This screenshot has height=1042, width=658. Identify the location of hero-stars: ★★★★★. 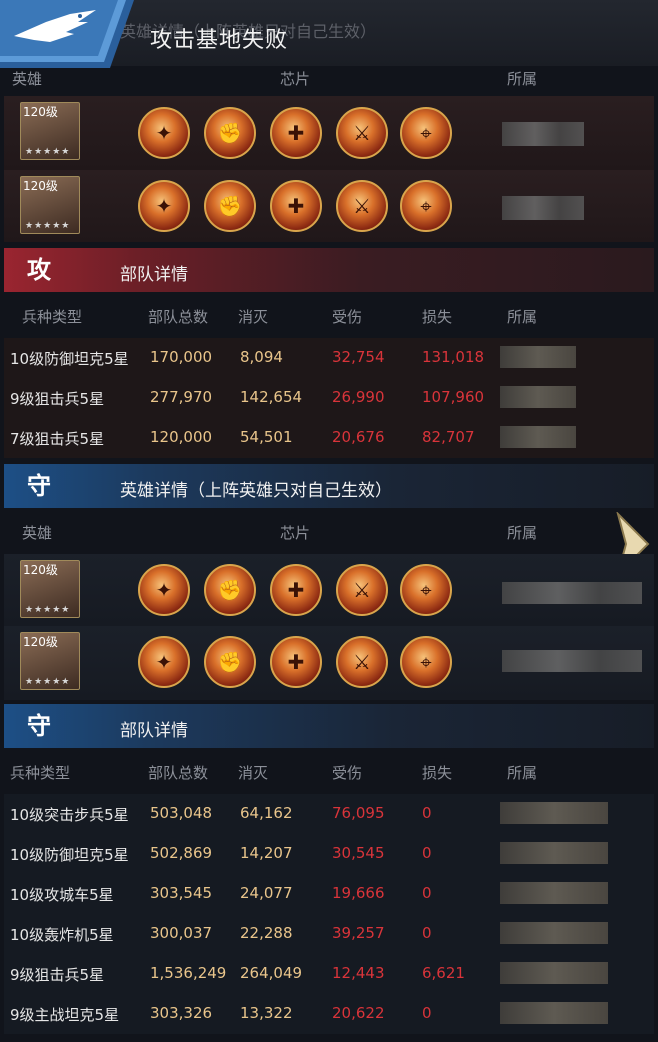
(48, 226).